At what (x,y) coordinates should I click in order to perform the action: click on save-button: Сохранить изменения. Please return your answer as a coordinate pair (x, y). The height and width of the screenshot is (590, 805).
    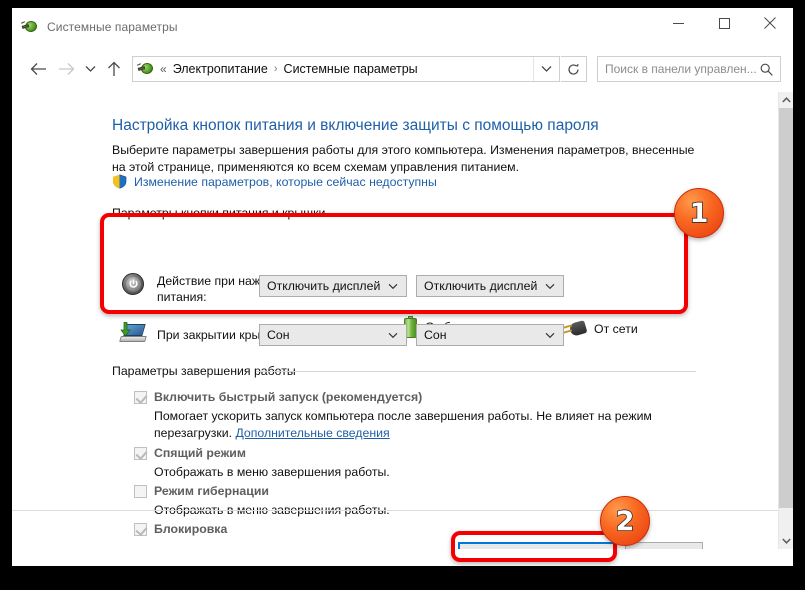
    Looking at the image, I should click on (537, 545).